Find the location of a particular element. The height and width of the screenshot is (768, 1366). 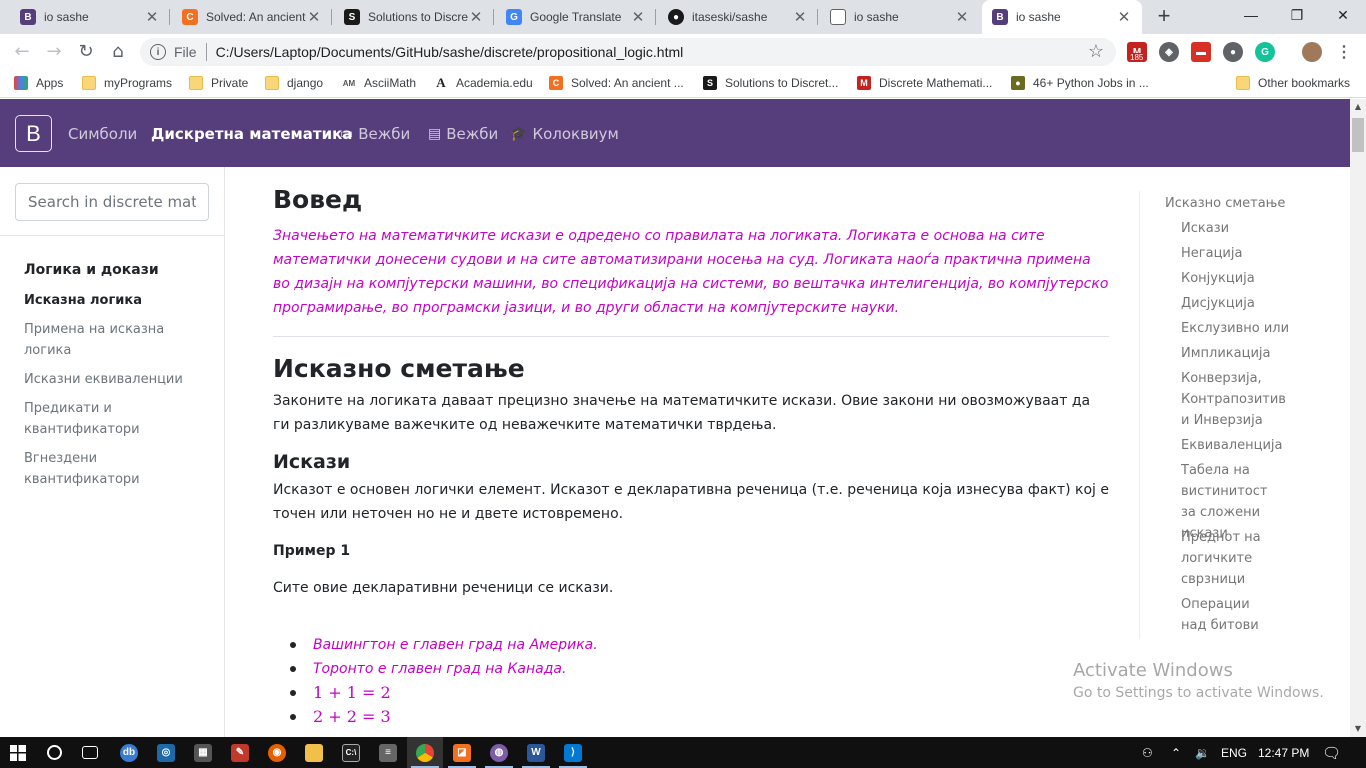

toc-item: Искази is located at coordinates (1246, 228).